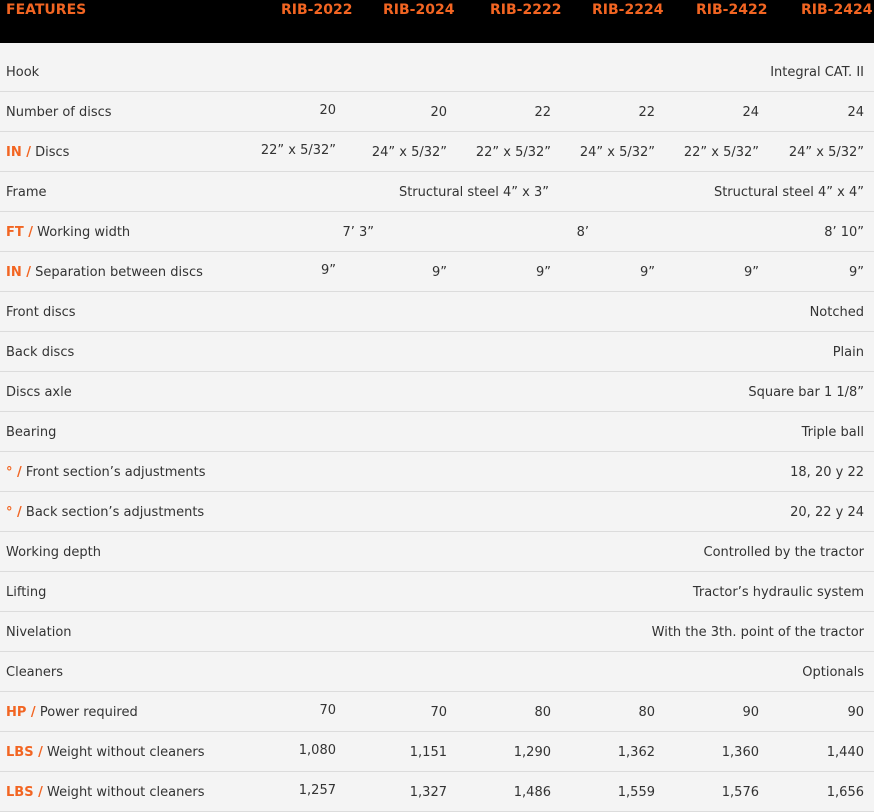 The image size is (874, 812). Describe the element at coordinates (778, 592) in the screenshot. I see `spec-value: Tractor’s hydraulic system` at that location.